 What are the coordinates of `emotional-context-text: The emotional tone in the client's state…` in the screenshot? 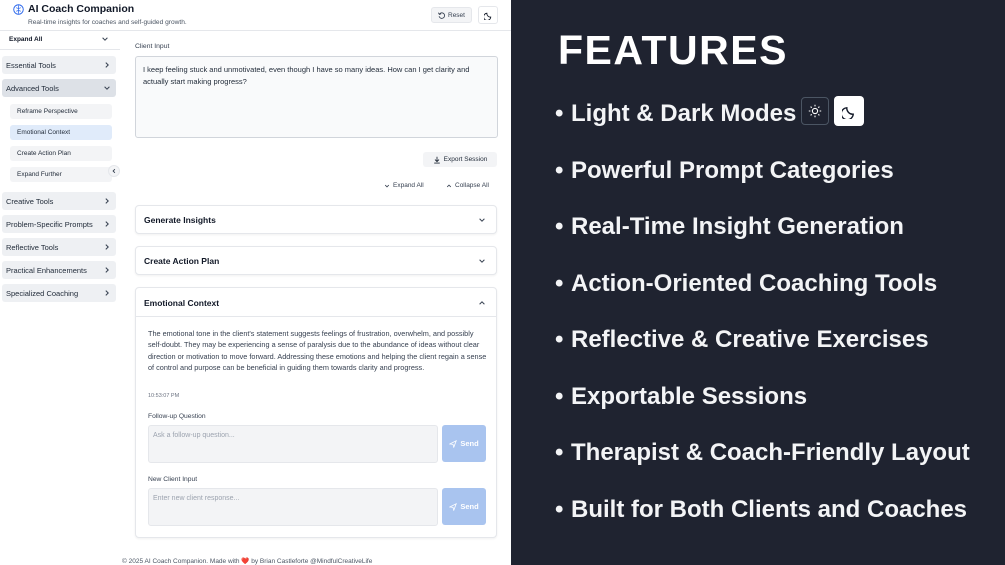 It's located at (317, 351).